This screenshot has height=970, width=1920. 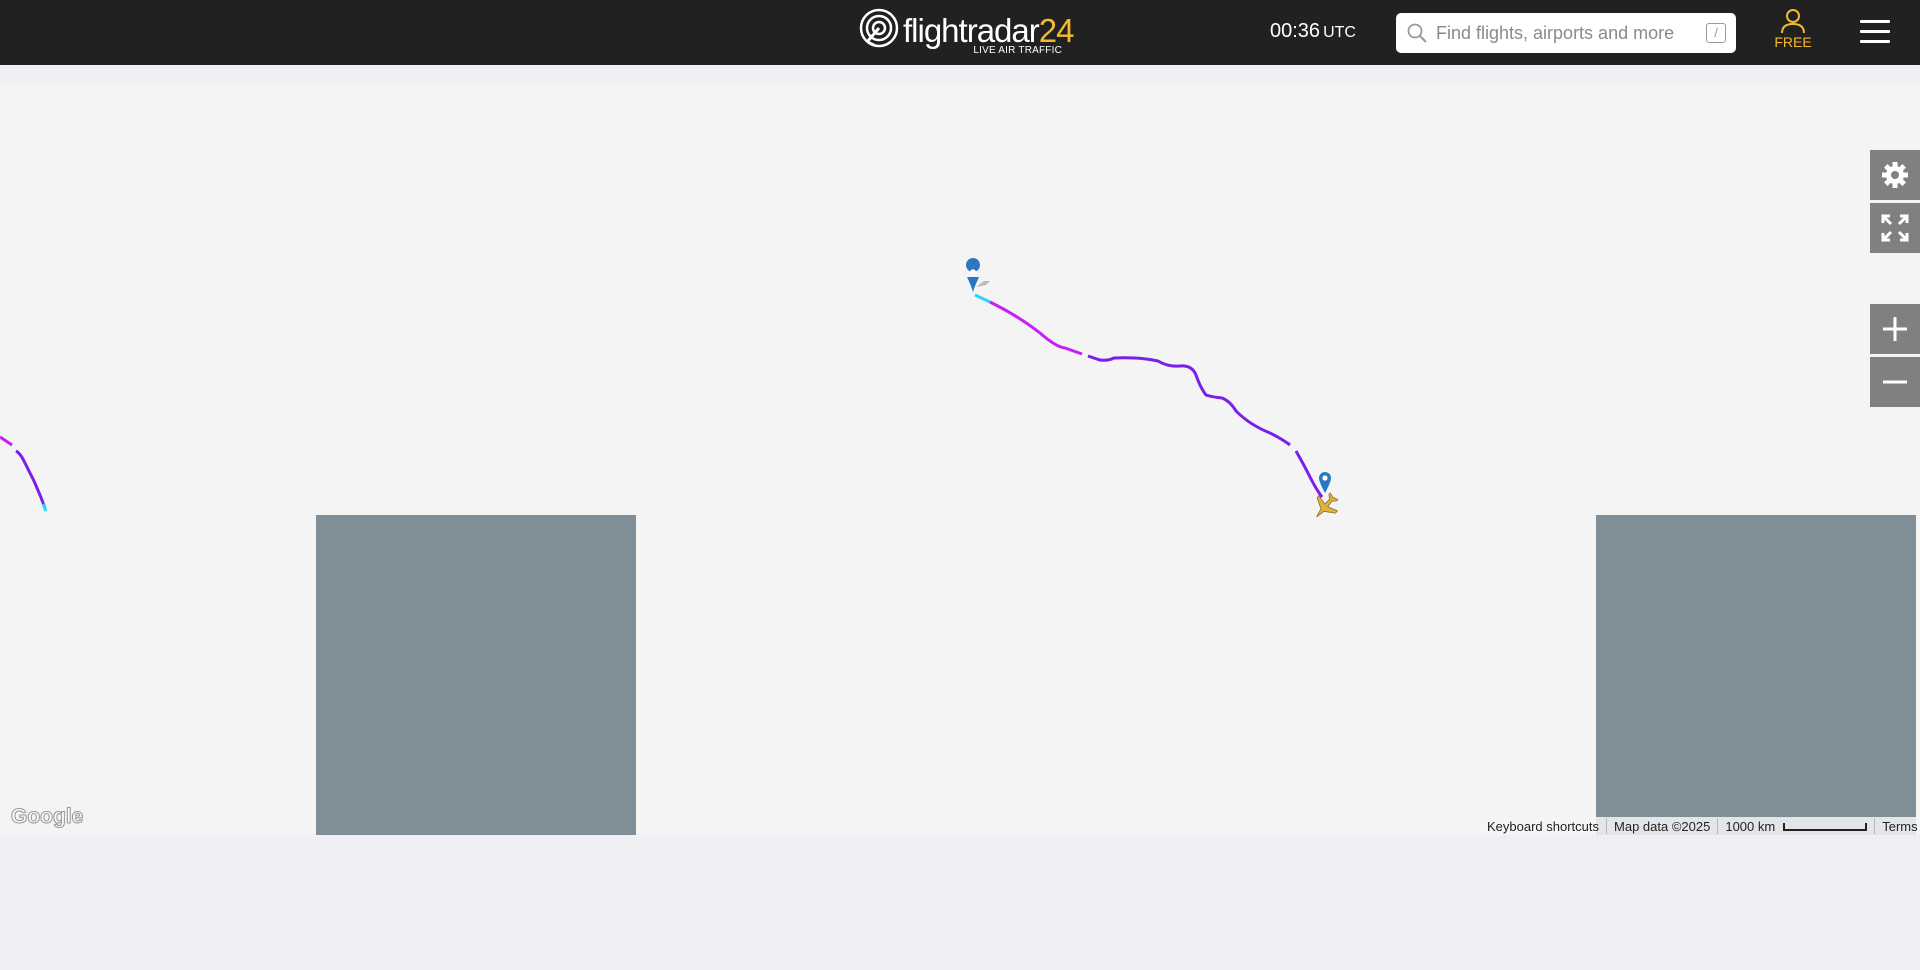 I want to click on map-settings-button, so click(x=1895, y=175).